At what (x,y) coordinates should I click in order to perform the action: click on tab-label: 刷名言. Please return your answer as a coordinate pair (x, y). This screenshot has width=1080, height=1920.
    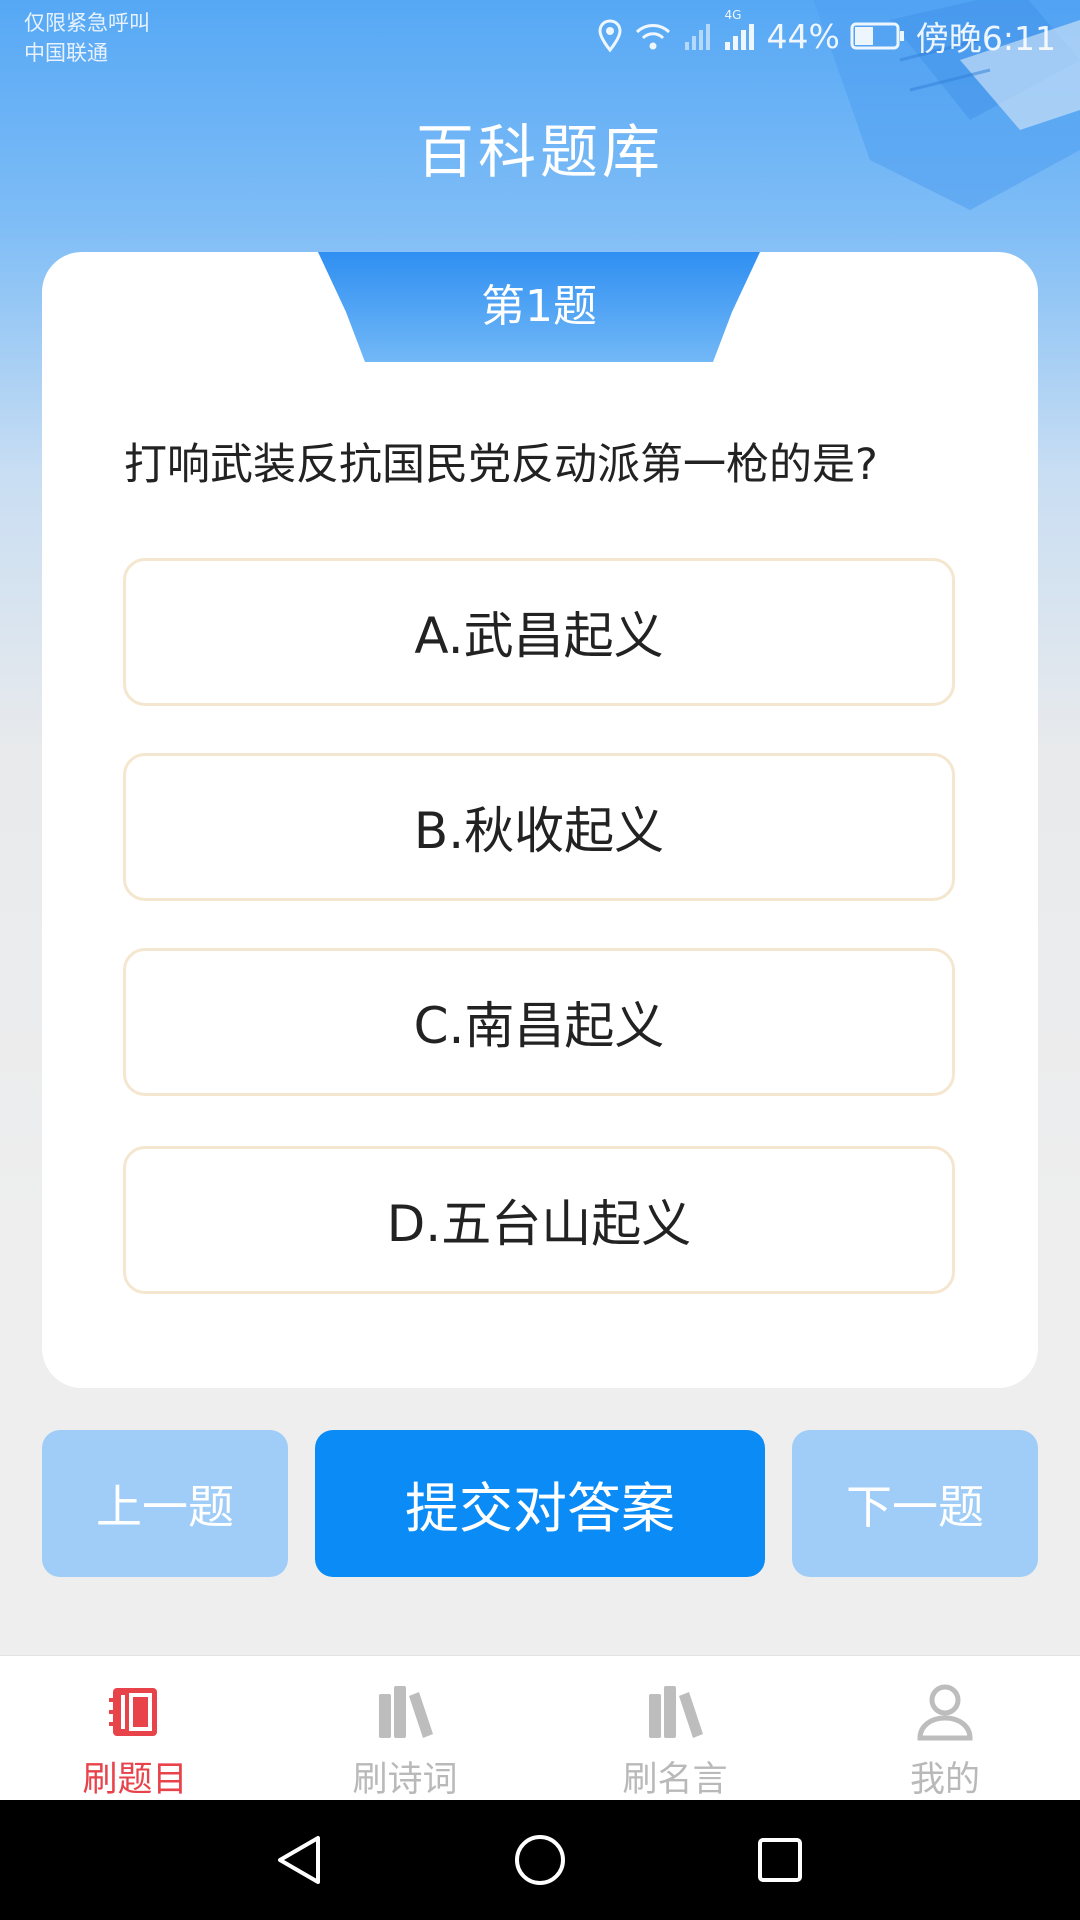
    Looking at the image, I should click on (675, 1780).